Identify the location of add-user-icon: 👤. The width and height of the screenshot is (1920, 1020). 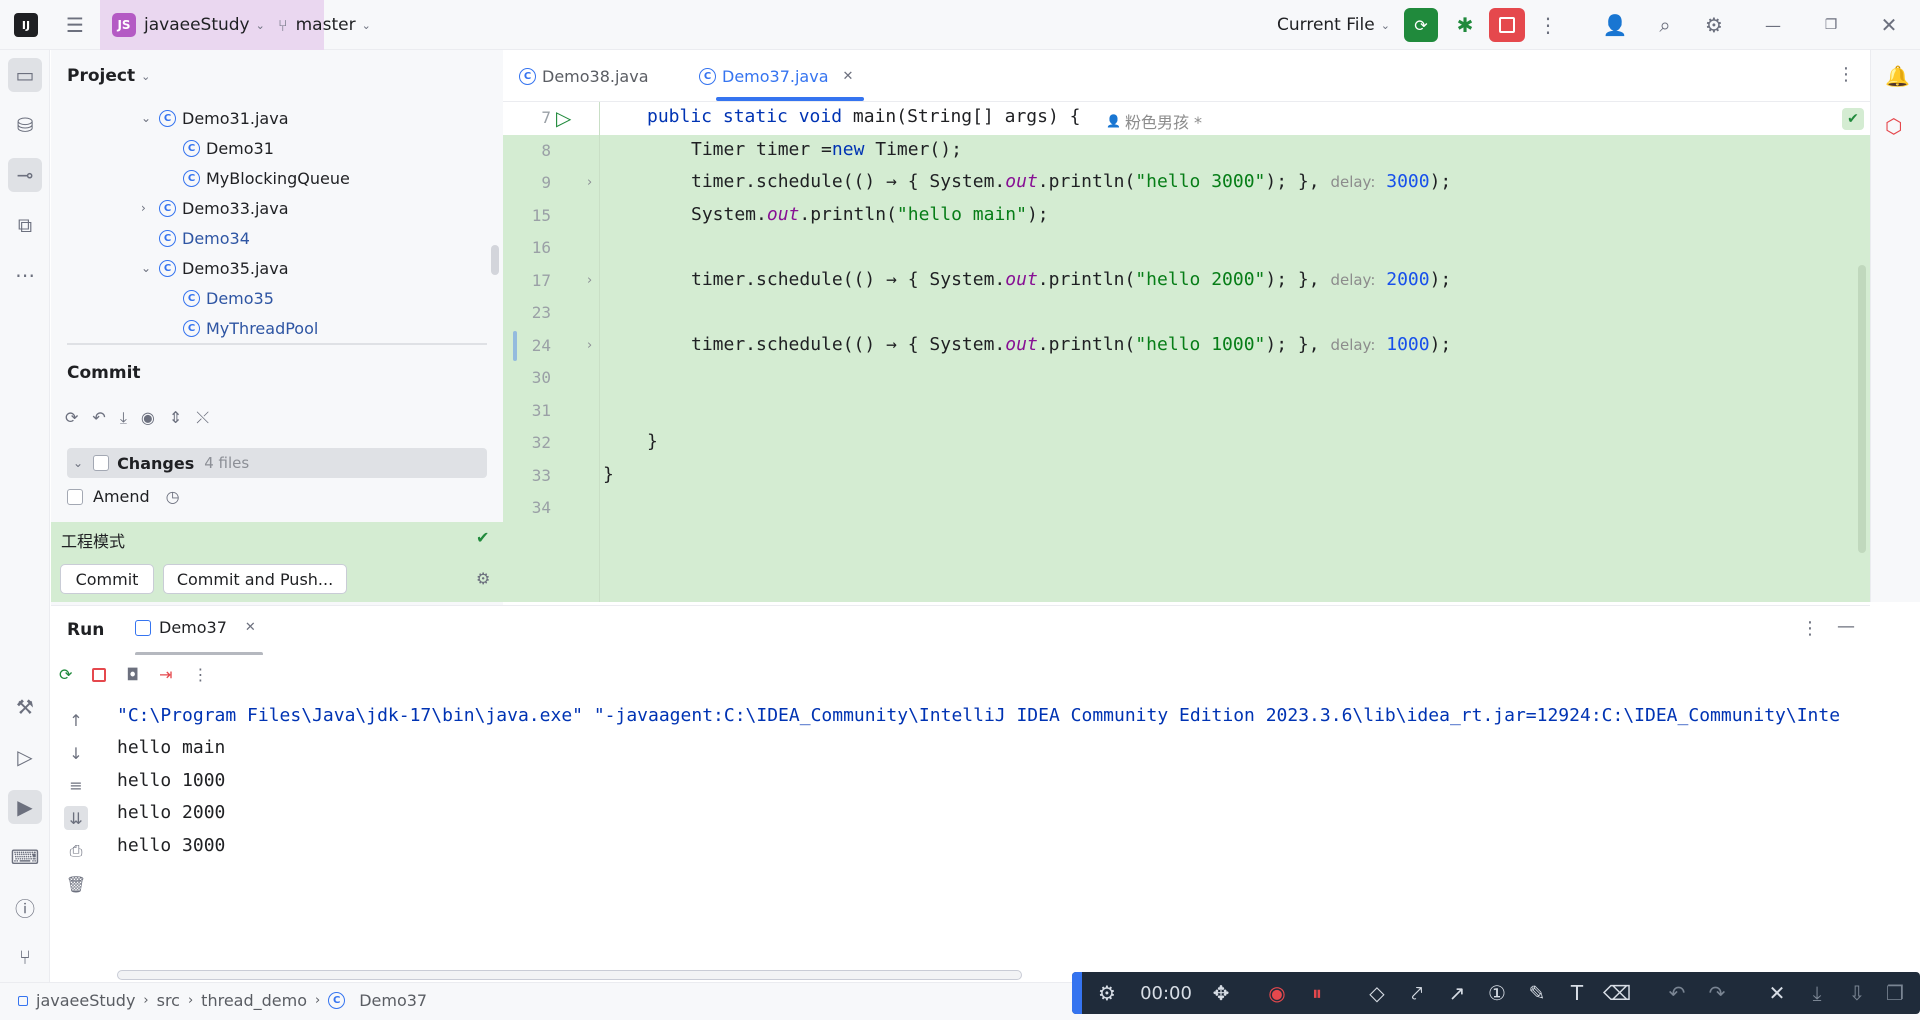
(1615, 25).